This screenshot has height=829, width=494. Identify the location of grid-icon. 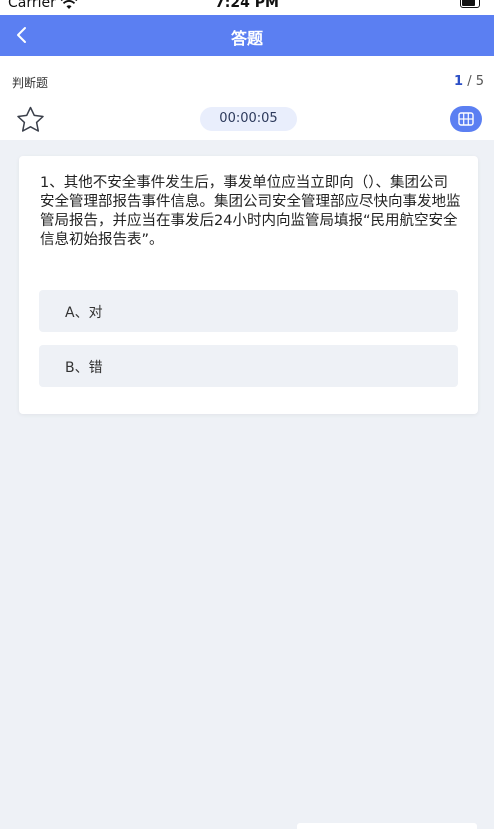
(466, 119).